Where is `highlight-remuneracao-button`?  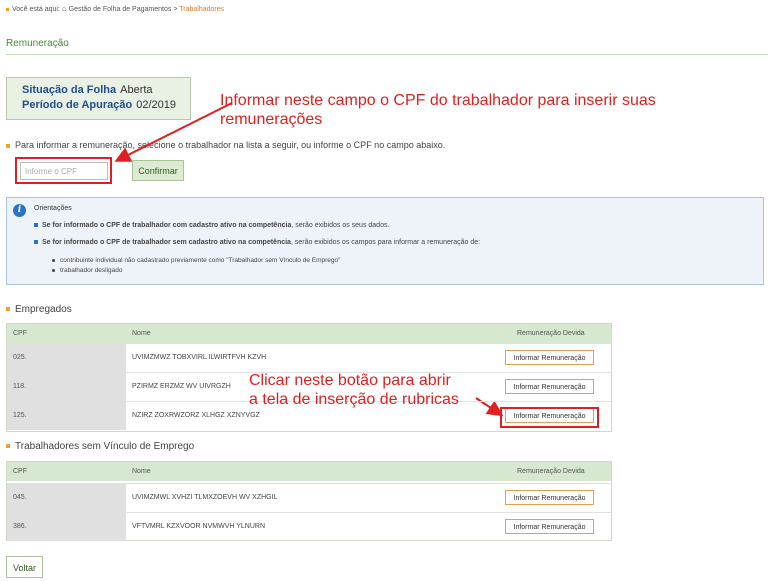 highlight-remuneracao-button is located at coordinates (549, 417).